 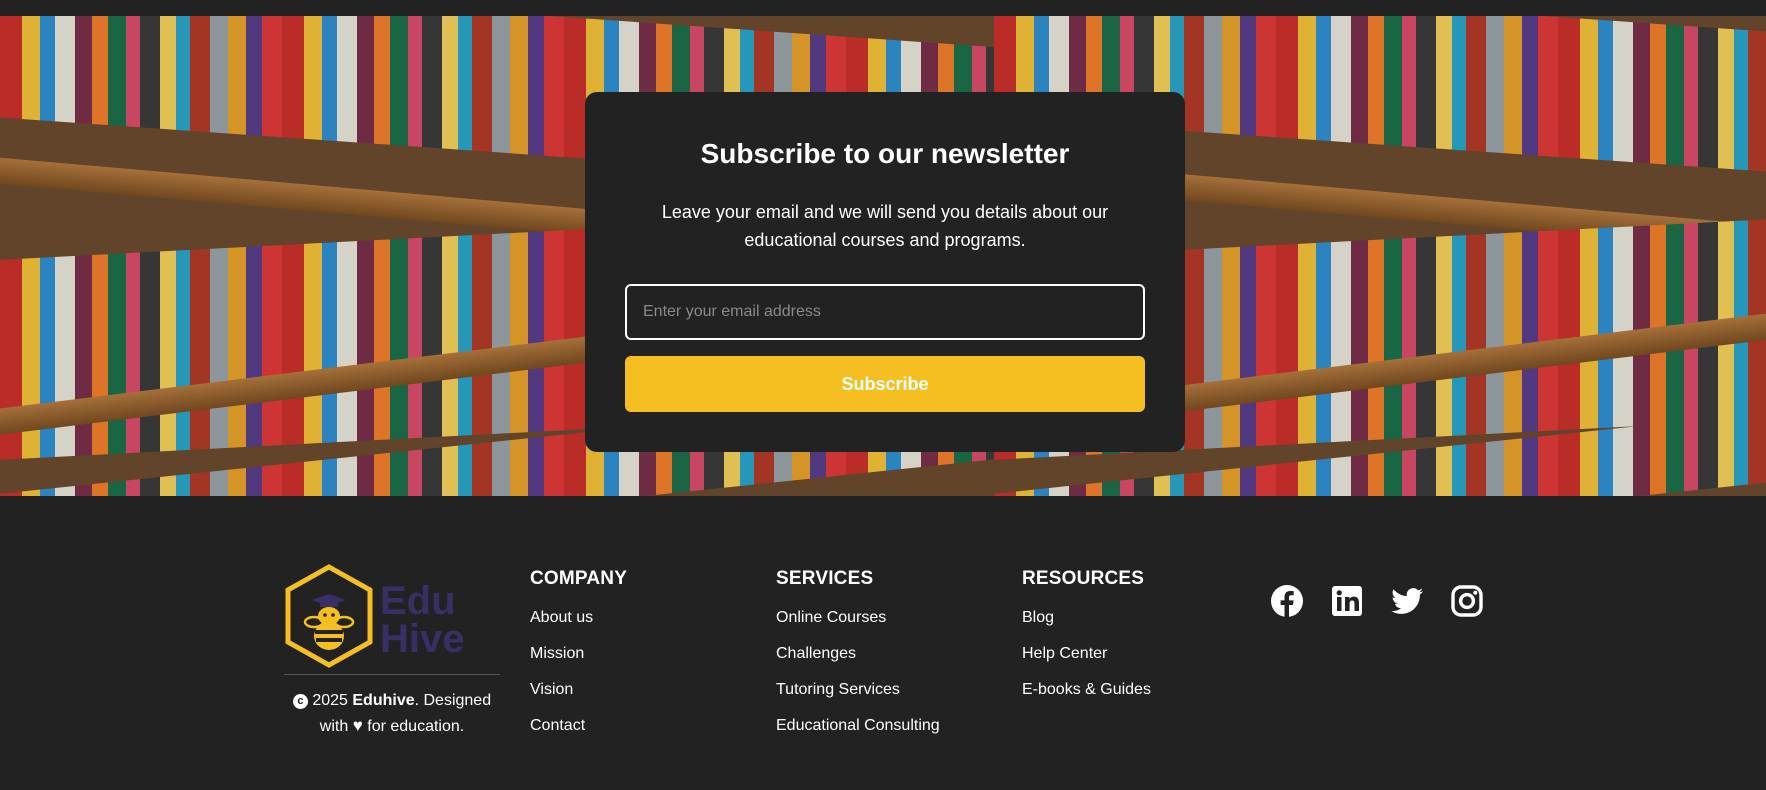 What do you see at coordinates (561, 617) in the screenshot?
I see `footer-link-about-us: About us` at bounding box center [561, 617].